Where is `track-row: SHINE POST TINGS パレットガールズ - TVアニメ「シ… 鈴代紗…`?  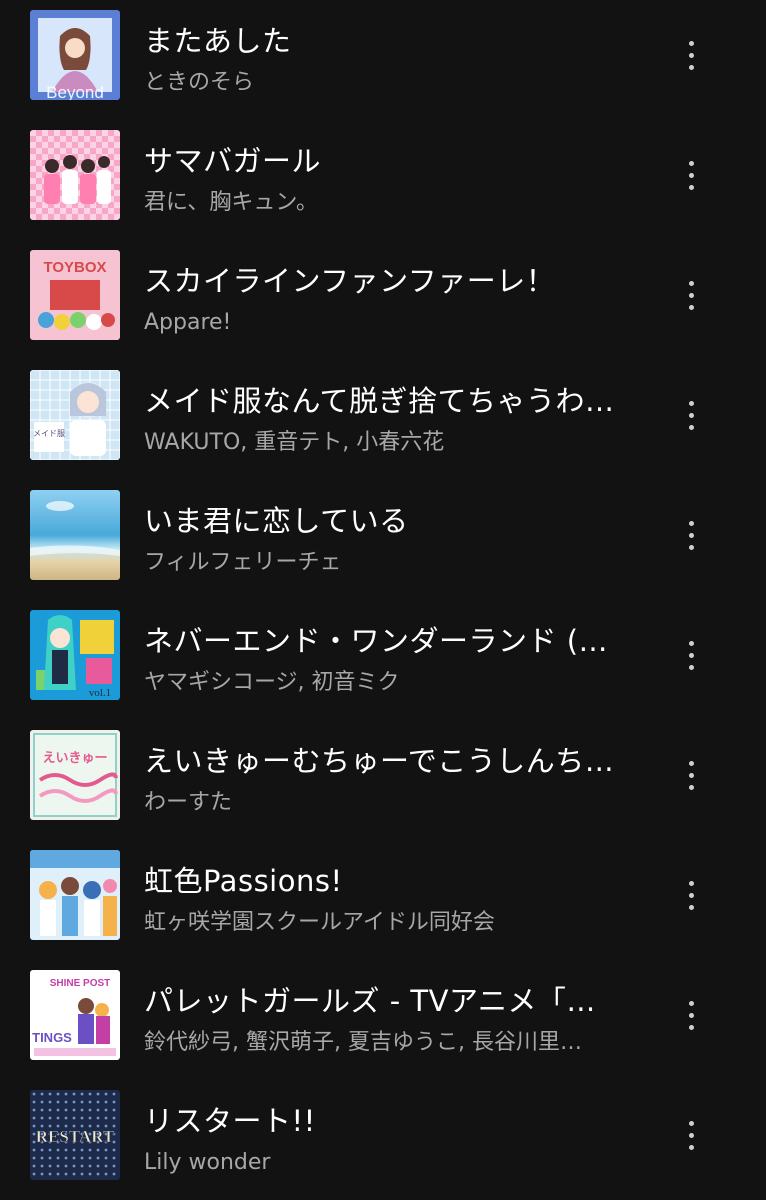
track-row: SHINE POST TINGS パレットガールズ - TVアニメ「シ… 鈴代紗… is located at coordinates (383, 1020).